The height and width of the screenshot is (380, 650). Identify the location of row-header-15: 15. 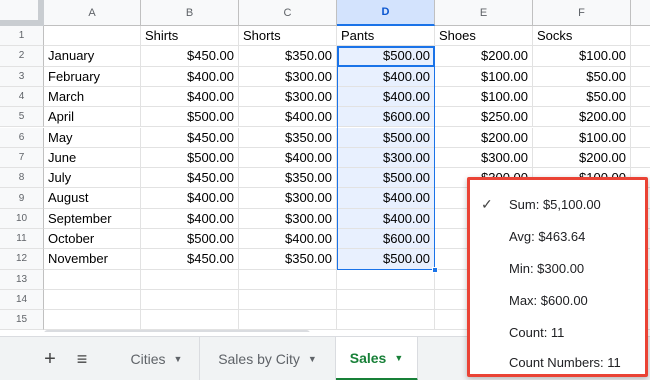
(22, 320).